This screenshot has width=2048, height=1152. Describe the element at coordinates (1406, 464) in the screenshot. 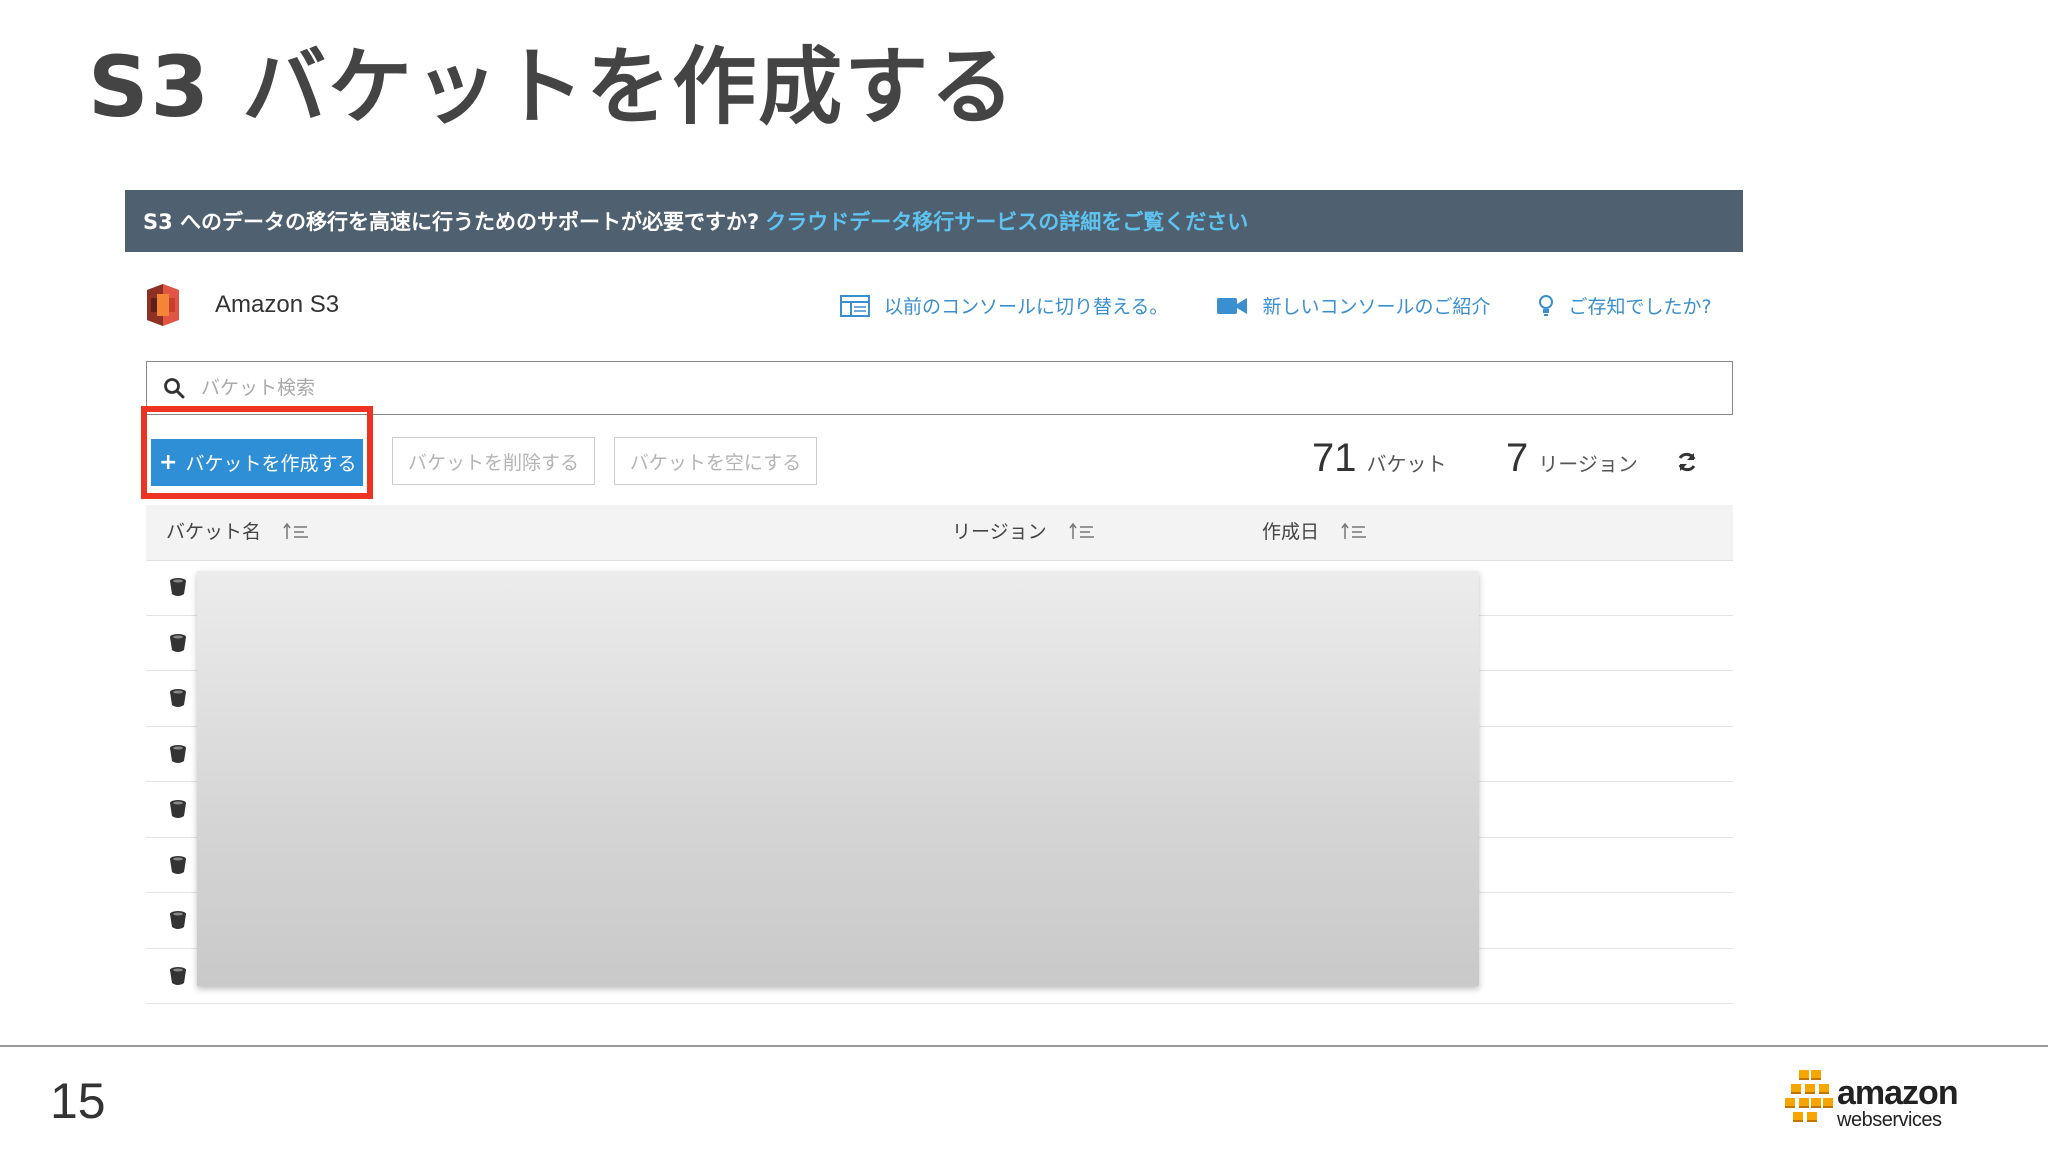

I see `bucket-count-unit: バケット` at that location.